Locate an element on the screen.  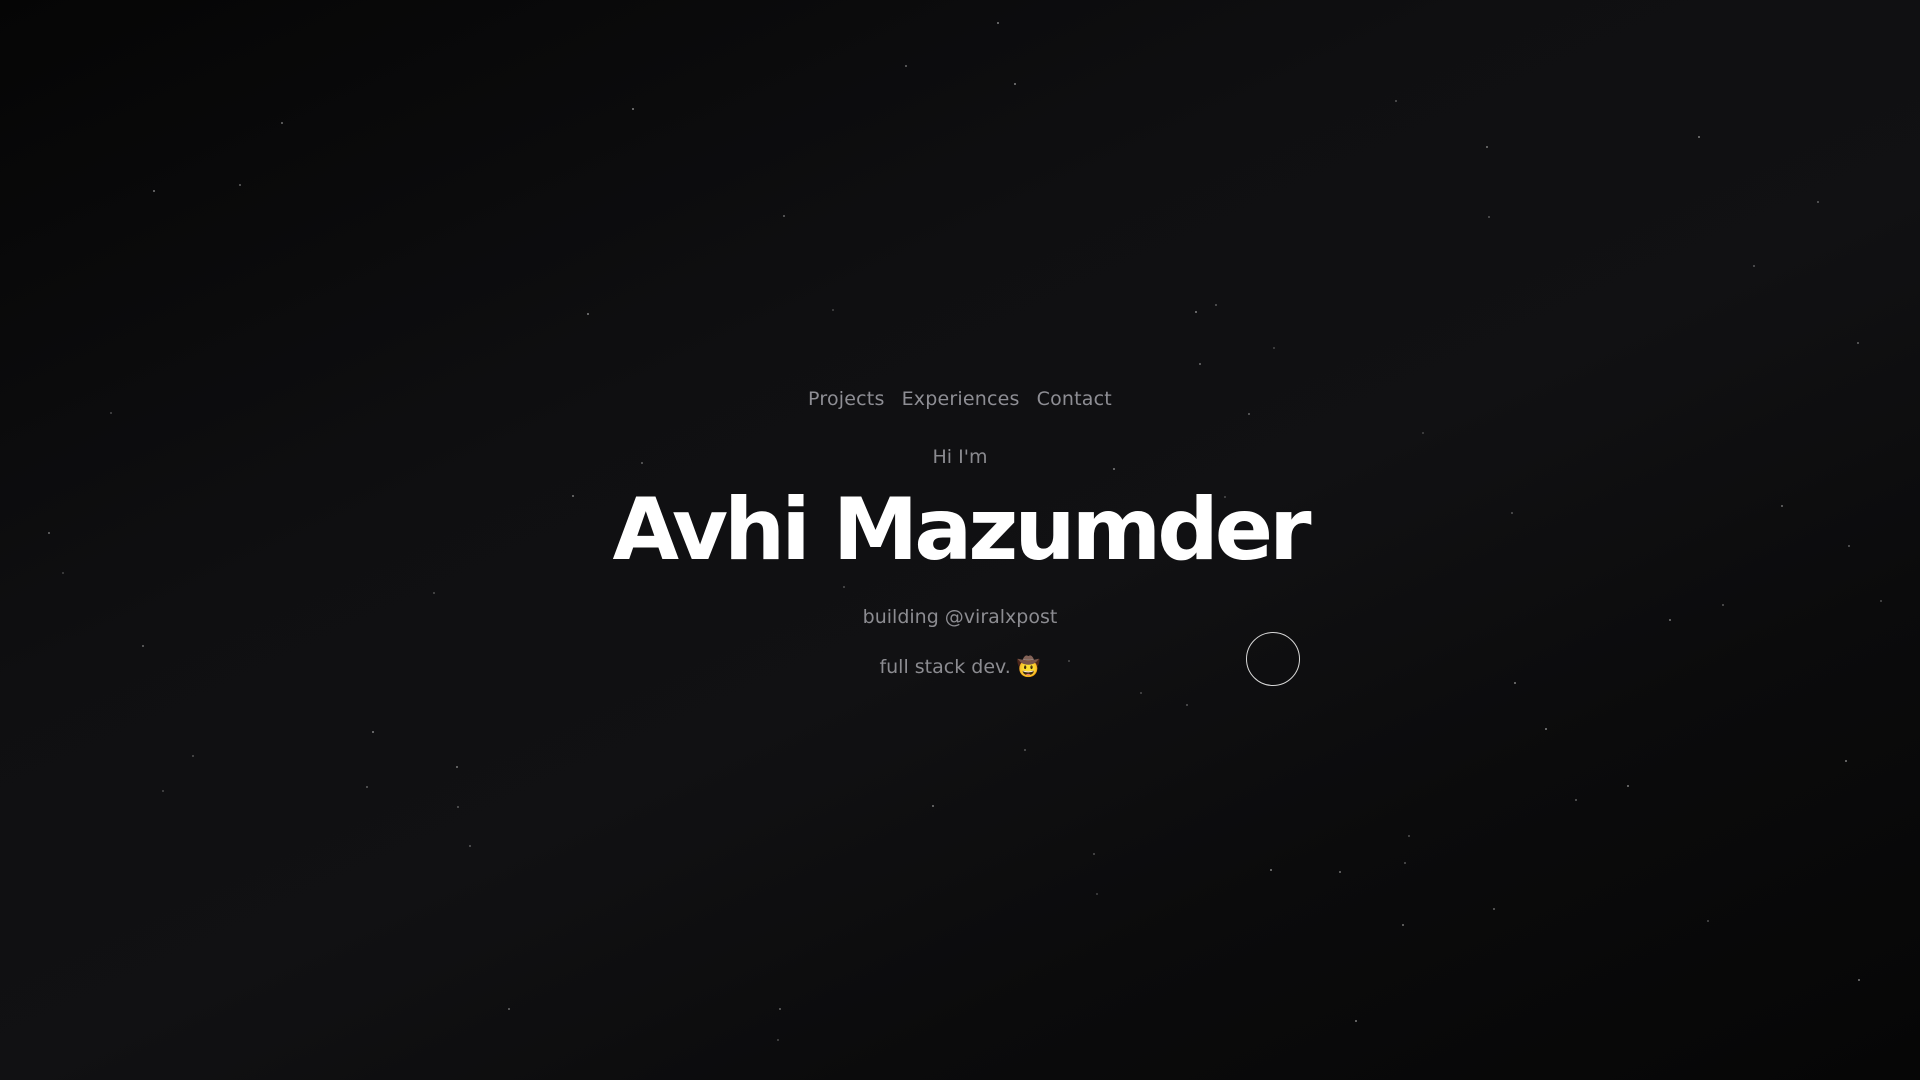
cursor-ring-icon is located at coordinates (1273, 659).